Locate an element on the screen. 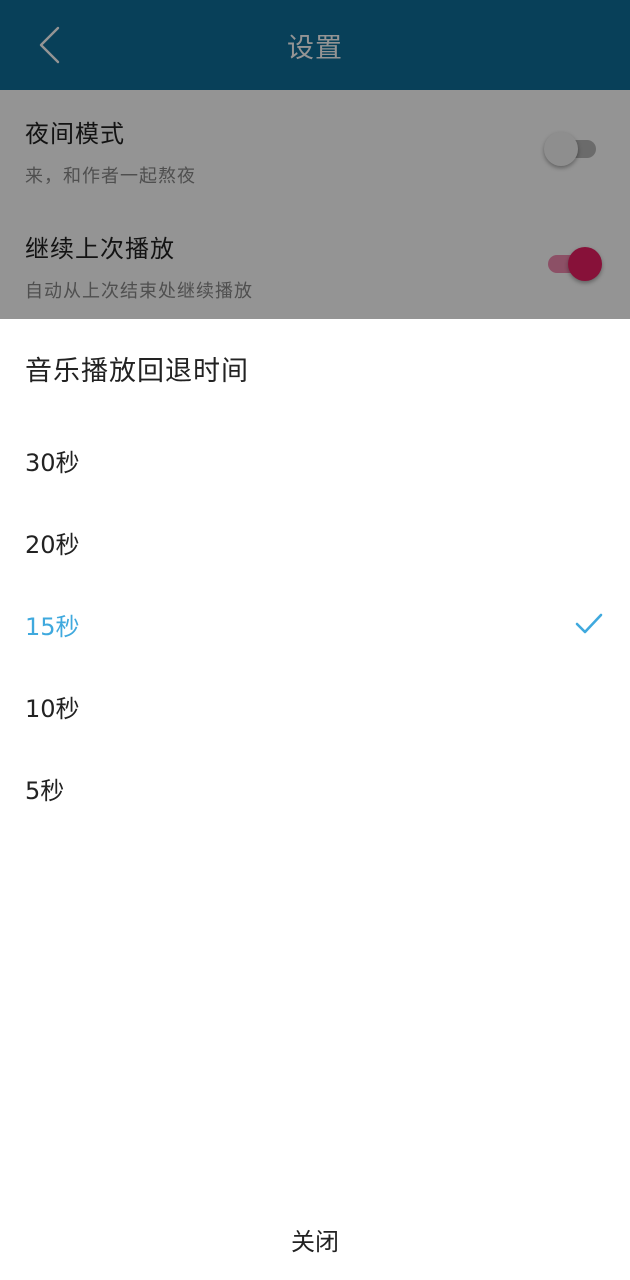 The height and width of the screenshot is (1280, 630). option-20s: 20秒 is located at coordinates (315, 542).